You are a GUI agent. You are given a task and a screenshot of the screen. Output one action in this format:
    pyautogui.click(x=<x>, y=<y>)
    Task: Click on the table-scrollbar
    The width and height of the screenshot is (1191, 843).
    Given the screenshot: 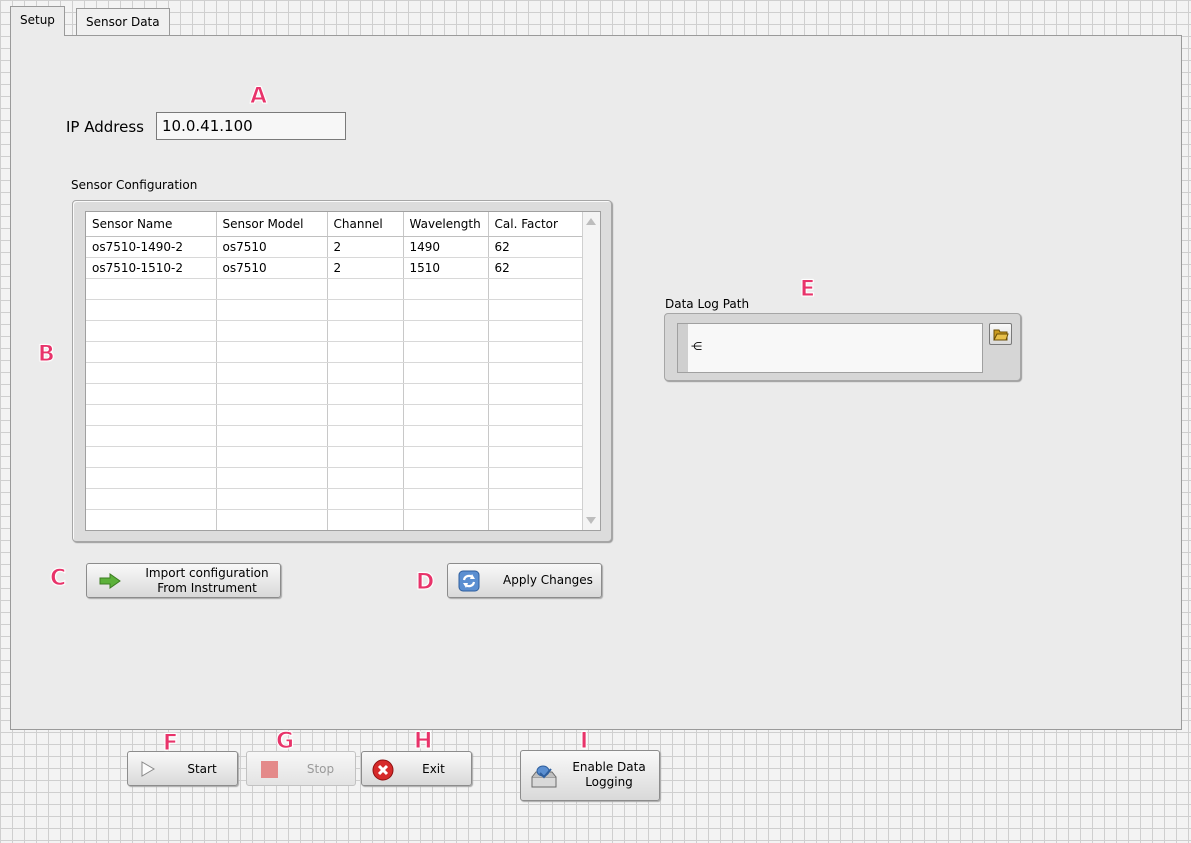 What is the action you would take?
    pyautogui.click(x=591, y=371)
    